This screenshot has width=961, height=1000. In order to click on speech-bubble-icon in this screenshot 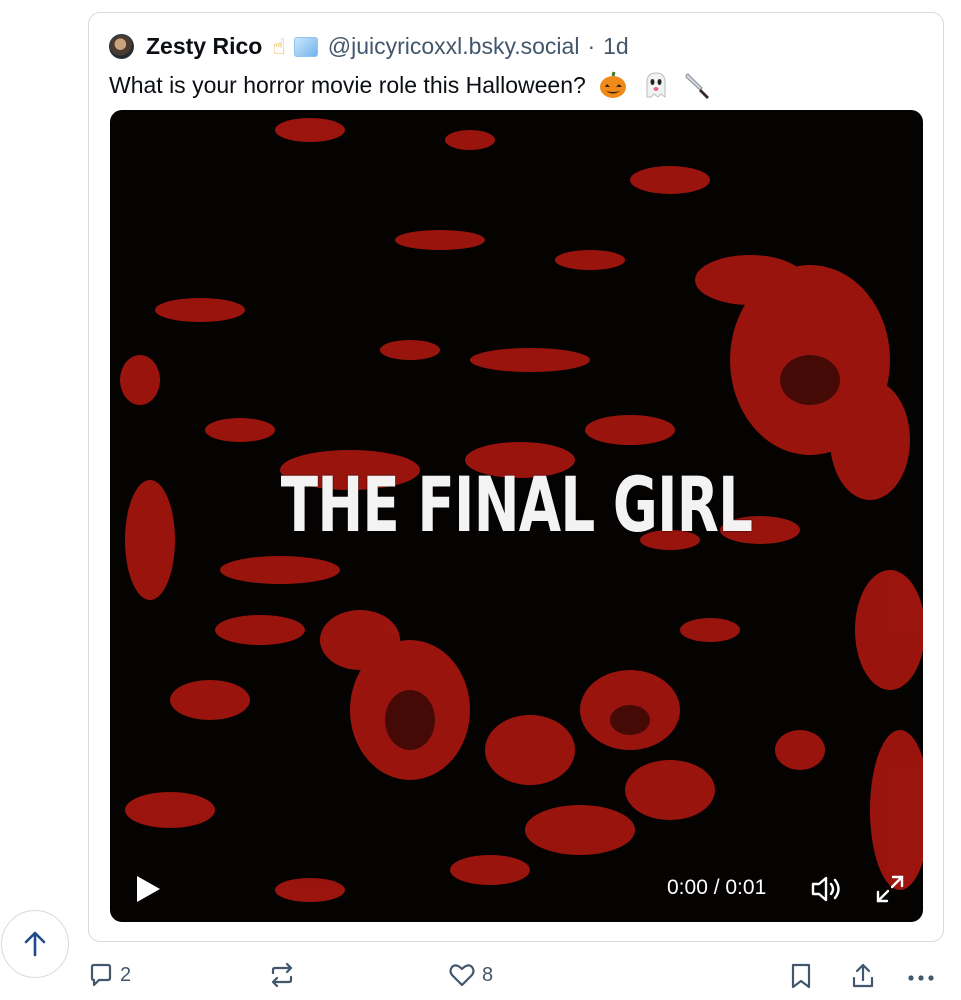, I will do `click(101, 975)`.